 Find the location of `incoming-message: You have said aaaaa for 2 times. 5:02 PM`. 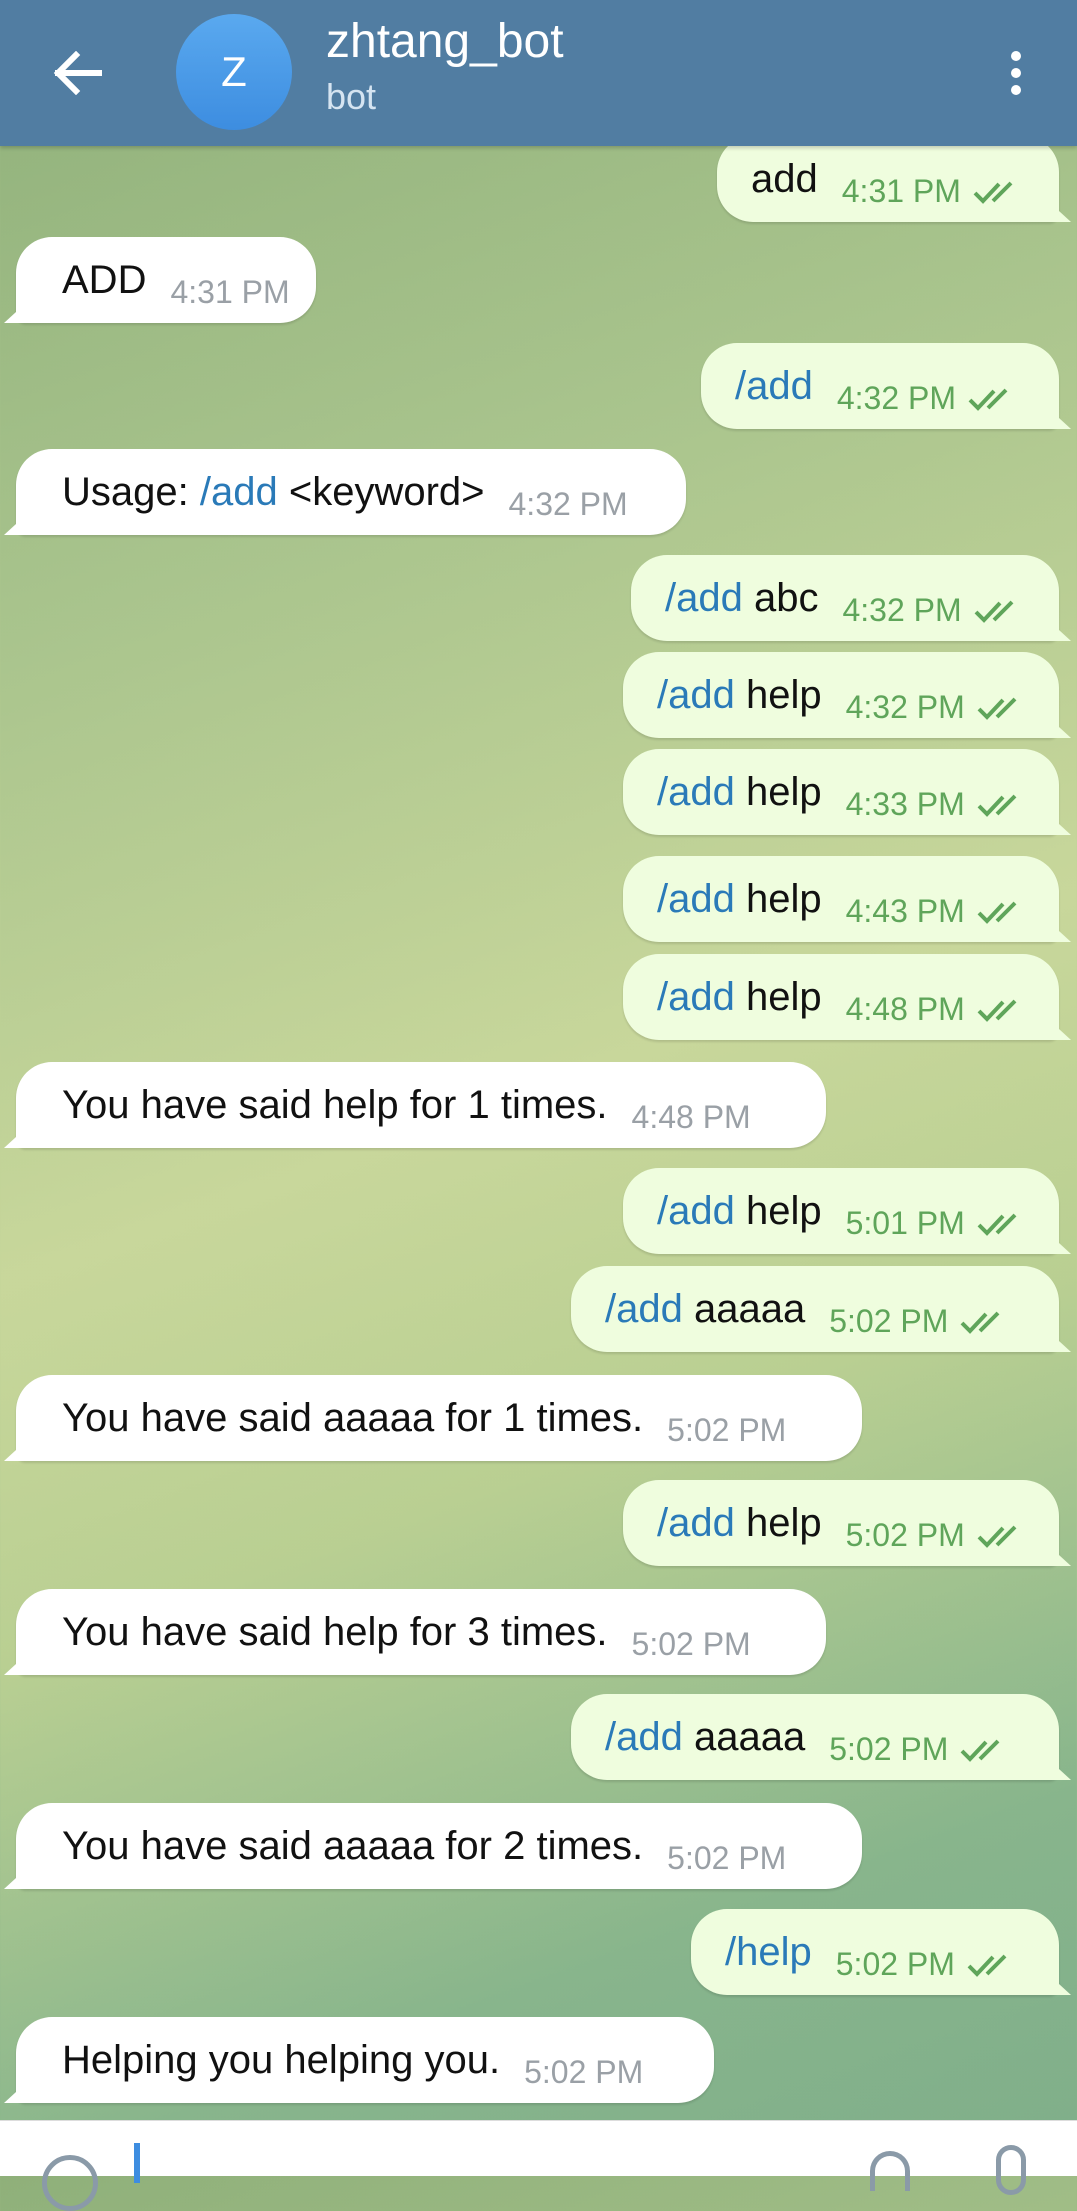

incoming-message: You have said aaaaa for 2 times. 5:02 PM is located at coordinates (433, 1846).